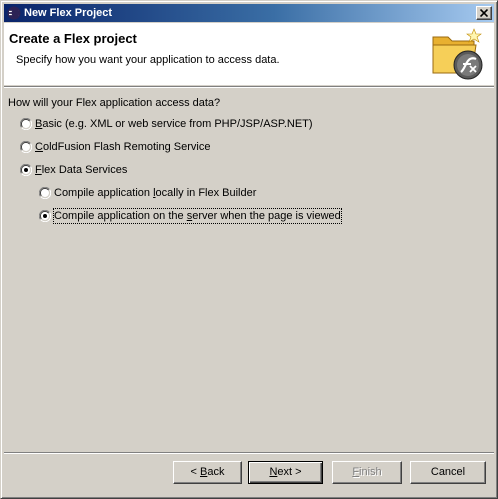 The width and height of the screenshot is (498, 499). Describe the element at coordinates (207, 472) in the screenshot. I see `back-button: < Back` at that location.